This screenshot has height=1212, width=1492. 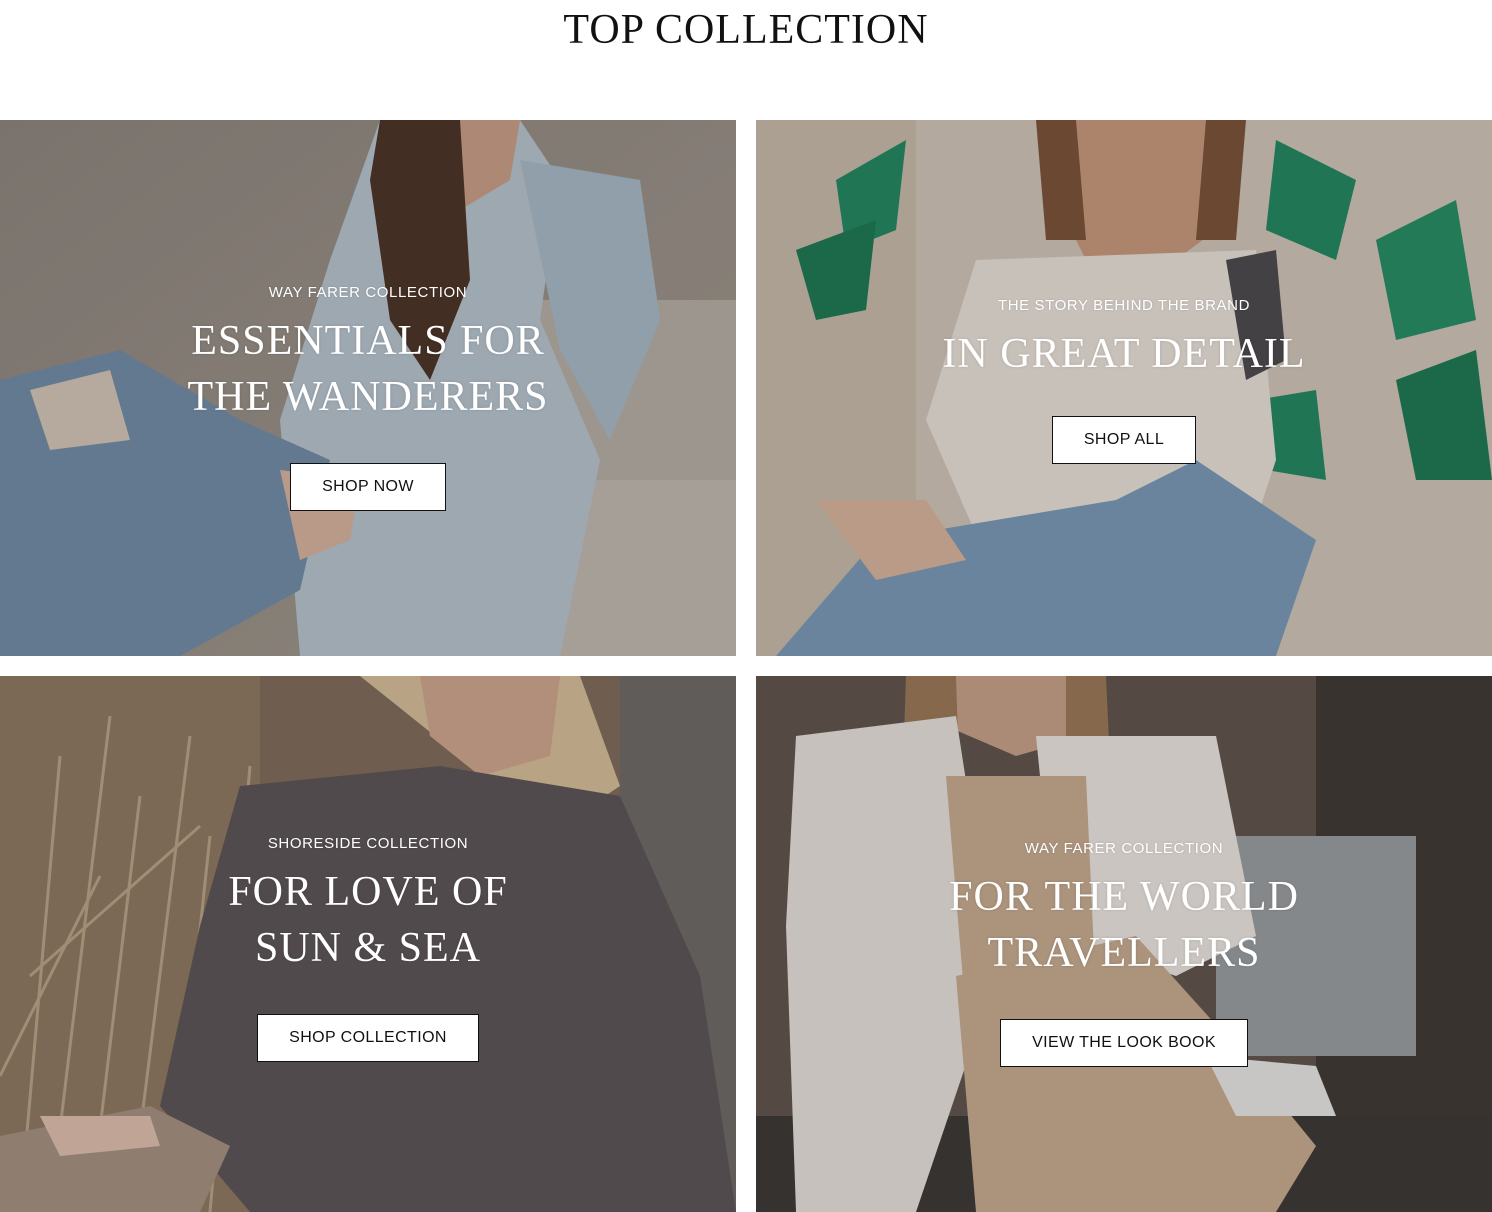 What do you see at coordinates (368, 920) in the screenshot?
I see `card-headline: FOR LOVE OF SUN & SEA` at bounding box center [368, 920].